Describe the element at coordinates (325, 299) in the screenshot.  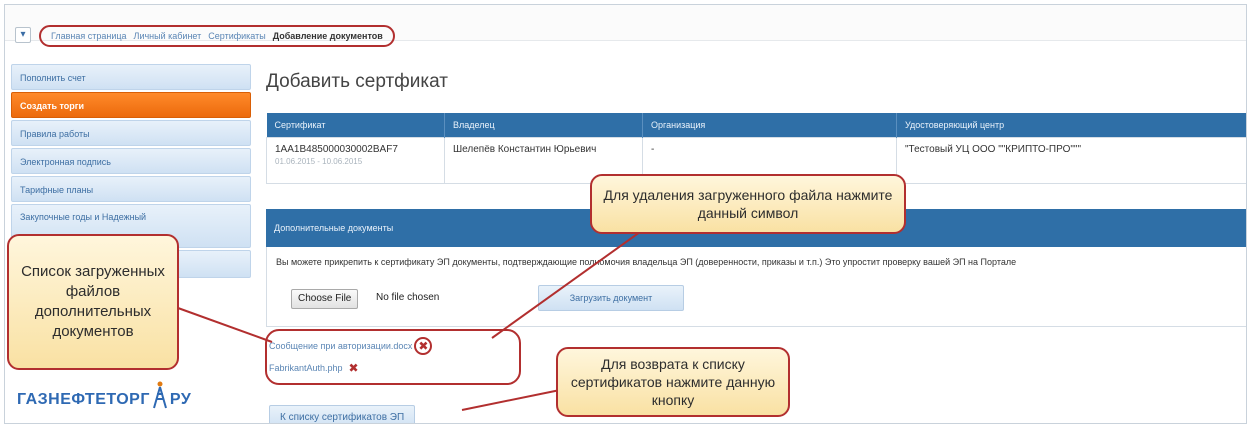
I see `choose-file-button: Choose File` at that location.